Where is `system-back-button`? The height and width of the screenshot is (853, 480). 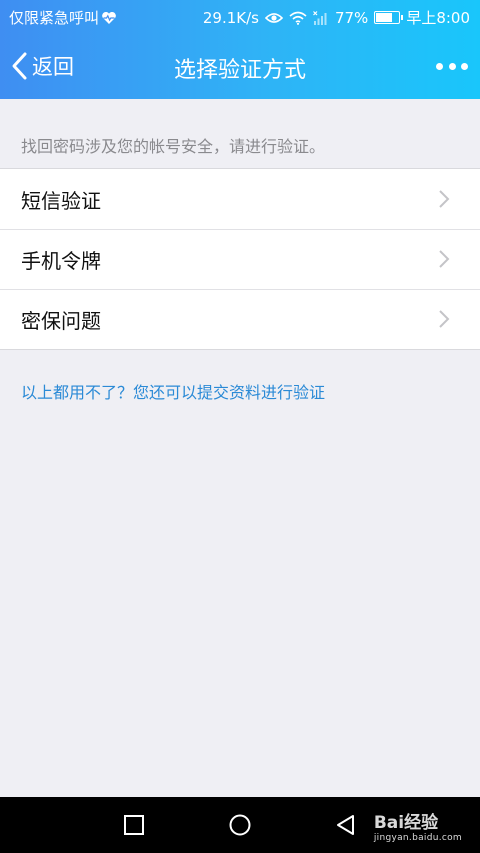
system-back-button is located at coordinates (346, 825).